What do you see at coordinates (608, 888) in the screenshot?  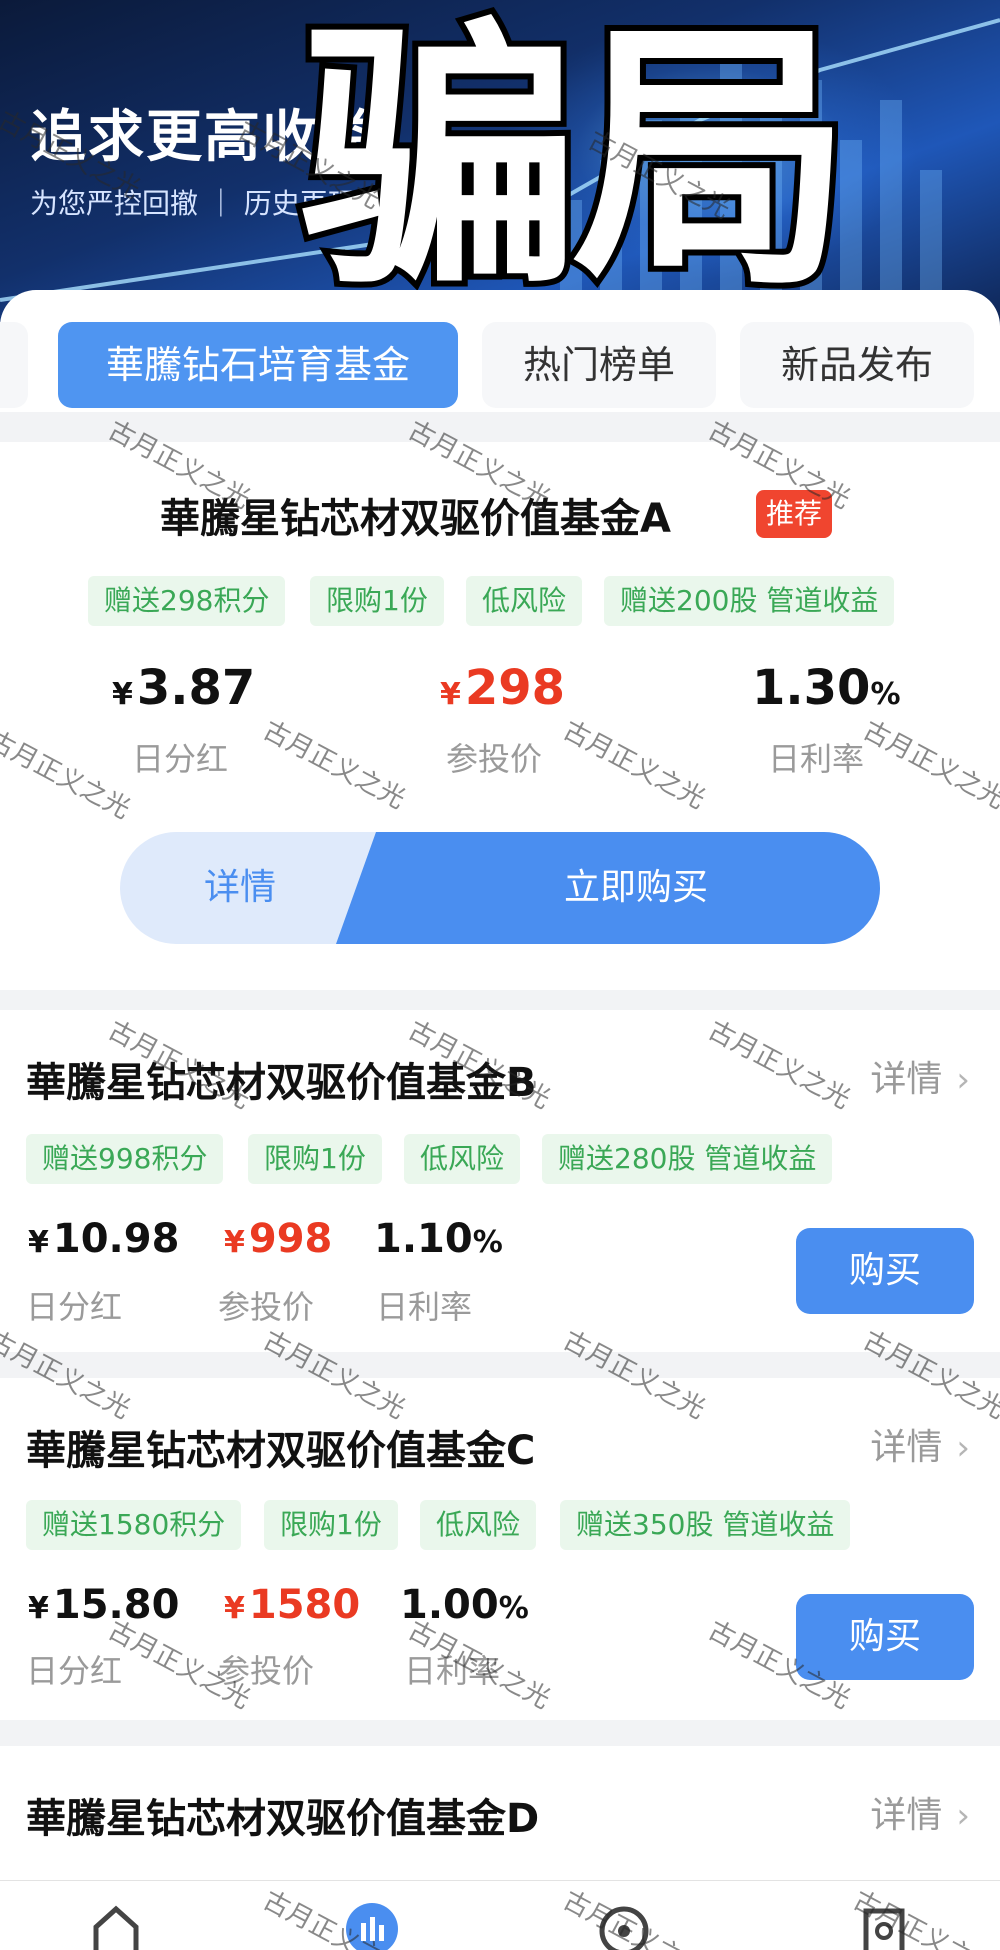 I see `buy-now-button: 立即购买` at bounding box center [608, 888].